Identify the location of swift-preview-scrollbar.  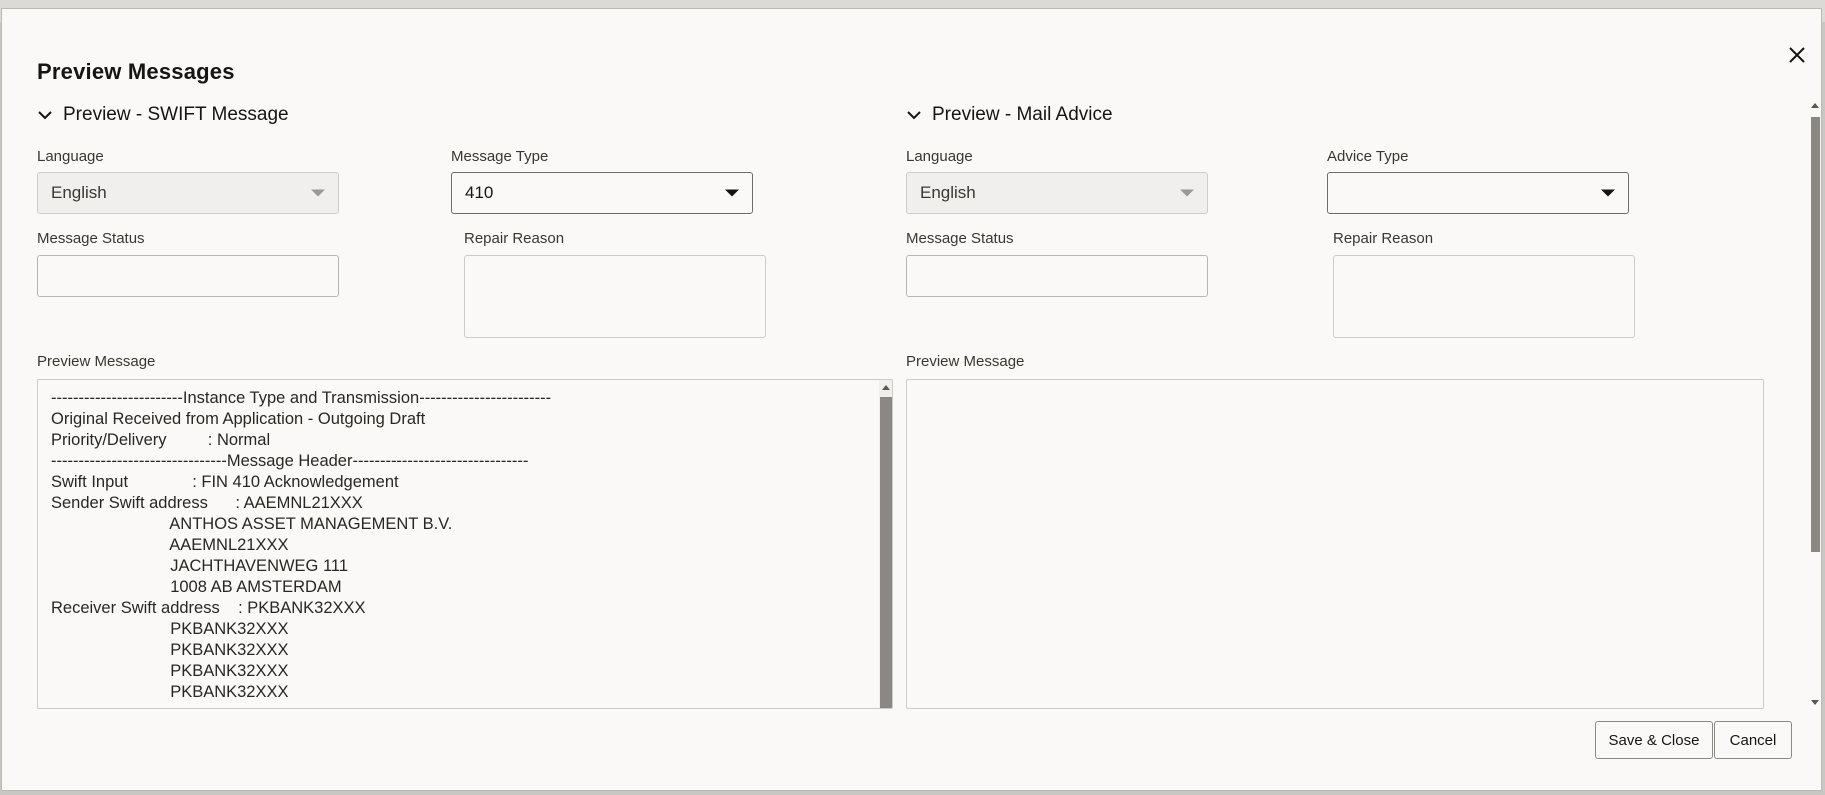
(885, 544).